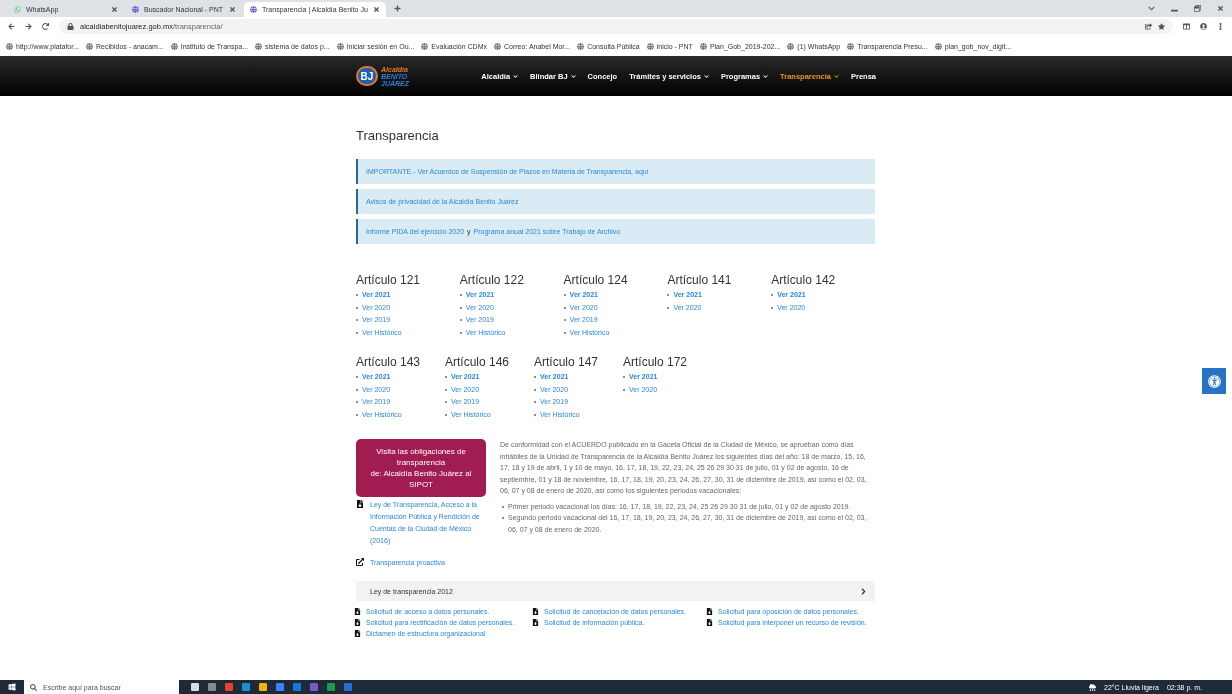 The width and height of the screenshot is (1232, 694). What do you see at coordinates (1161, 26) in the screenshot?
I see `star-icon` at bounding box center [1161, 26].